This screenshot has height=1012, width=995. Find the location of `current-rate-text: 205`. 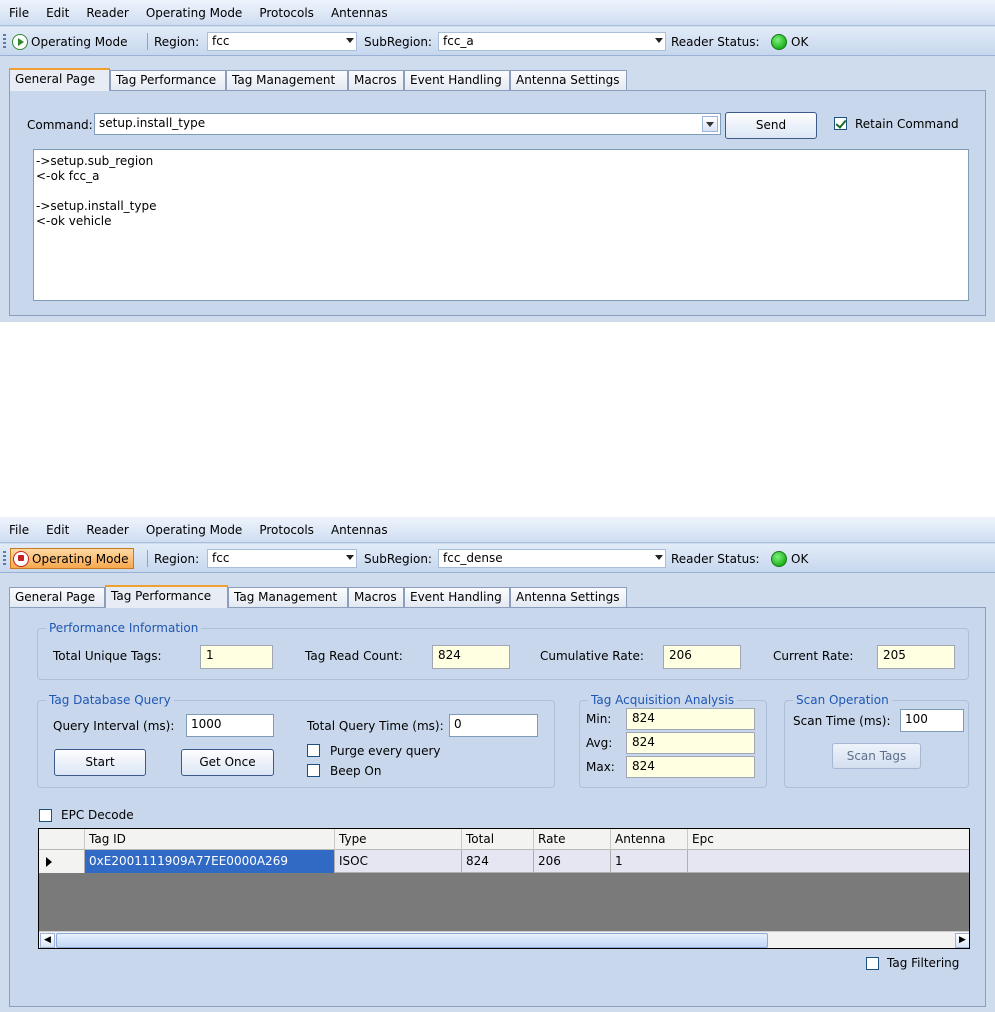

current-rate-text: 205 is located at coordinates (894, 655).